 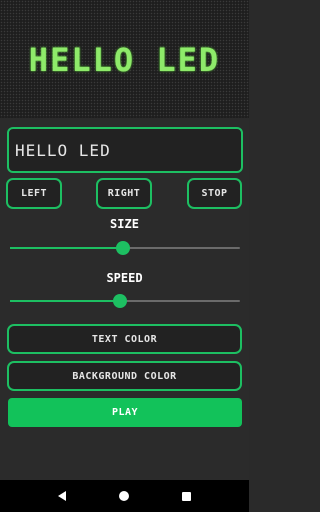 What do you see at coordinates (186, 496) in the screenshot?
I see `recents-square-icon` at bounding box center [186, 496].